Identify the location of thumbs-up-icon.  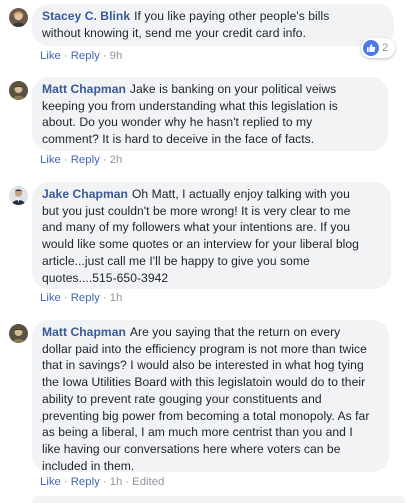
(371, 48).